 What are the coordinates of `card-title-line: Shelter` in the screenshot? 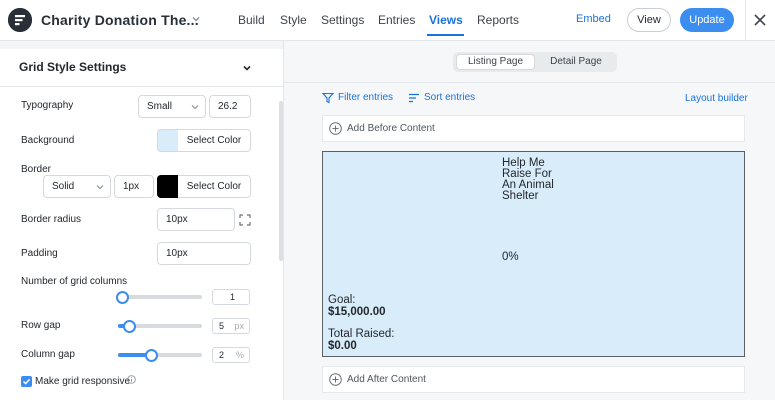 It's located at (520, 196).